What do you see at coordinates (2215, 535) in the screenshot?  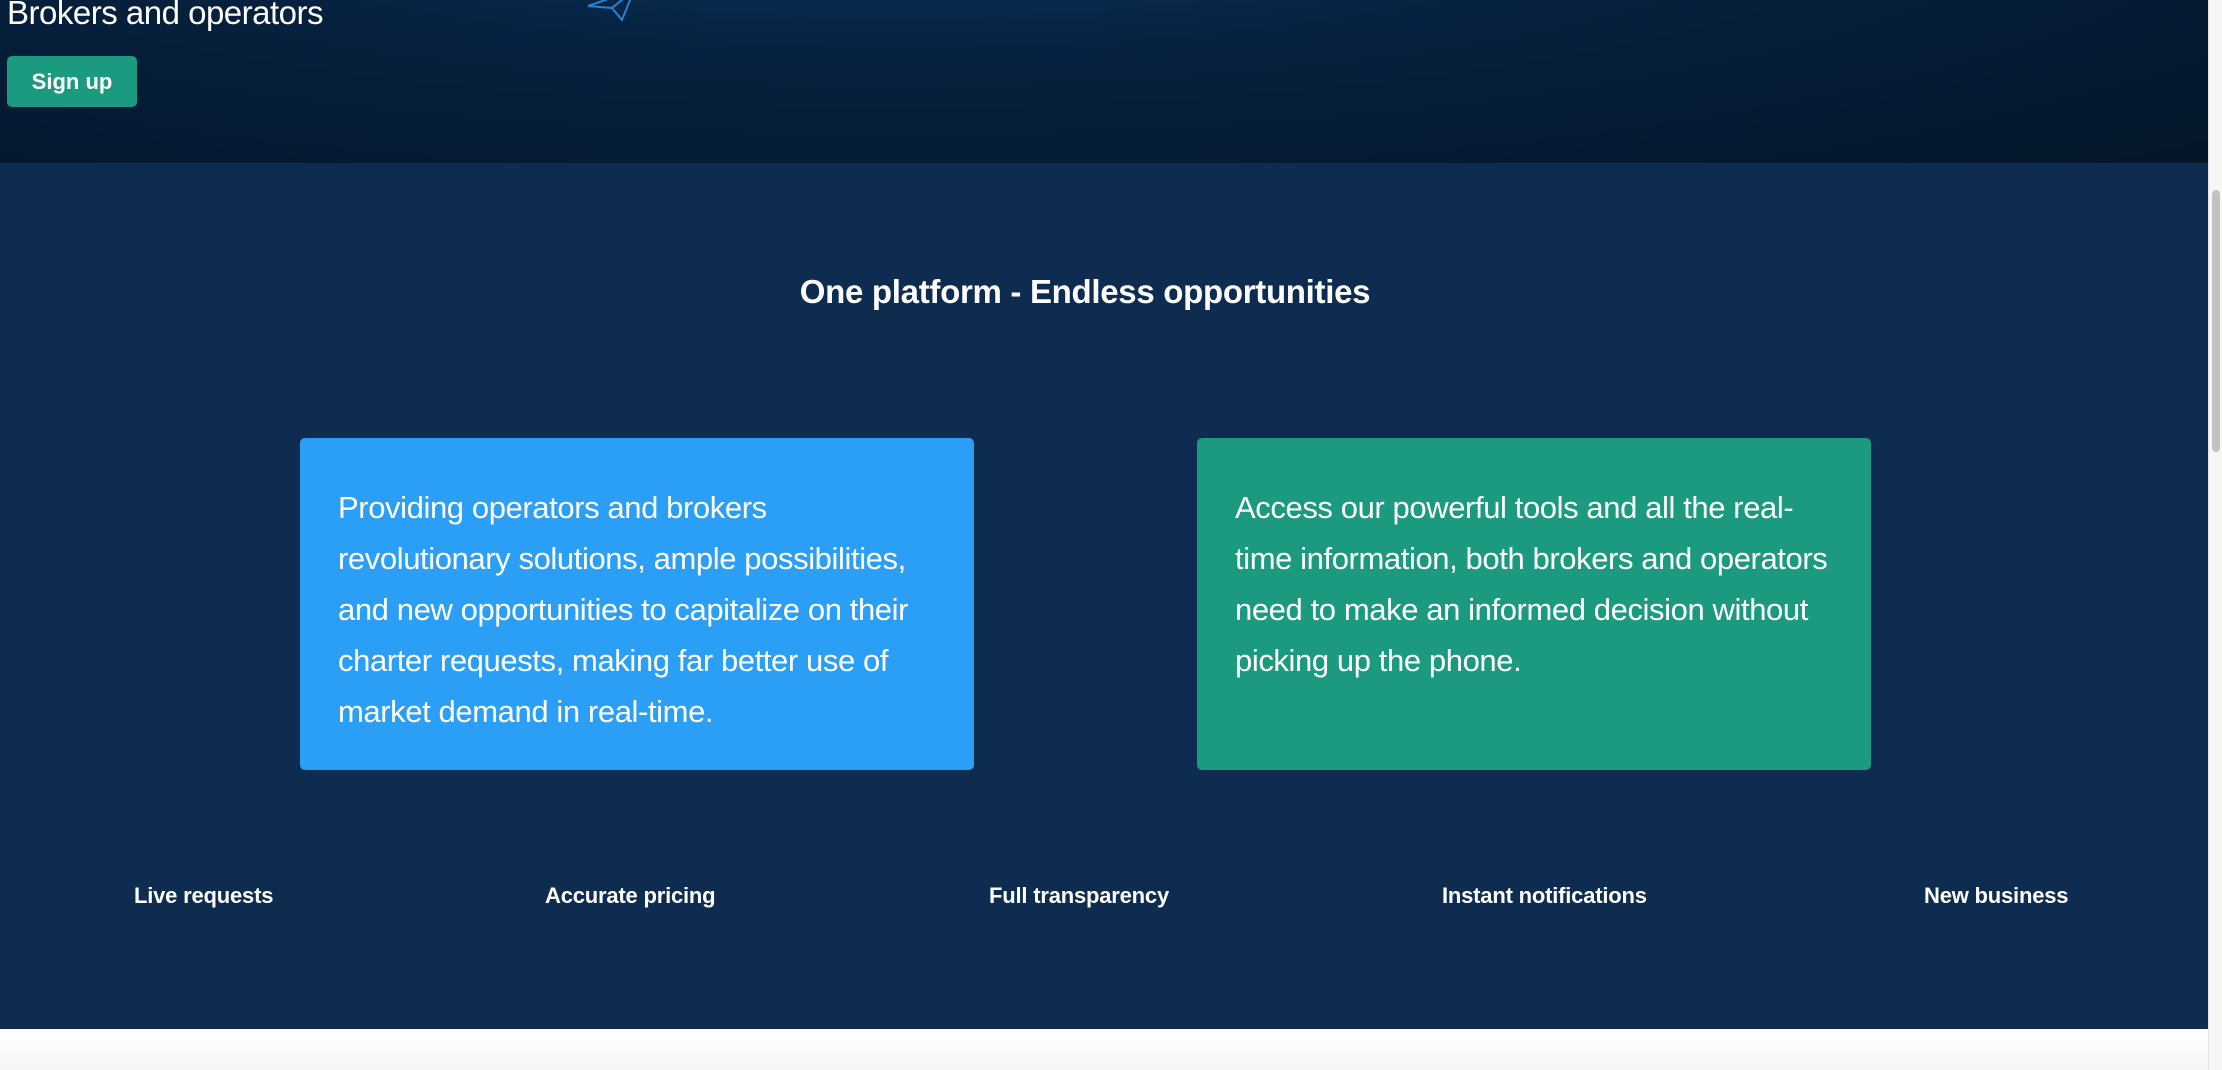 I see `vertical-scrollbar` at bounding box center [2215, 535].